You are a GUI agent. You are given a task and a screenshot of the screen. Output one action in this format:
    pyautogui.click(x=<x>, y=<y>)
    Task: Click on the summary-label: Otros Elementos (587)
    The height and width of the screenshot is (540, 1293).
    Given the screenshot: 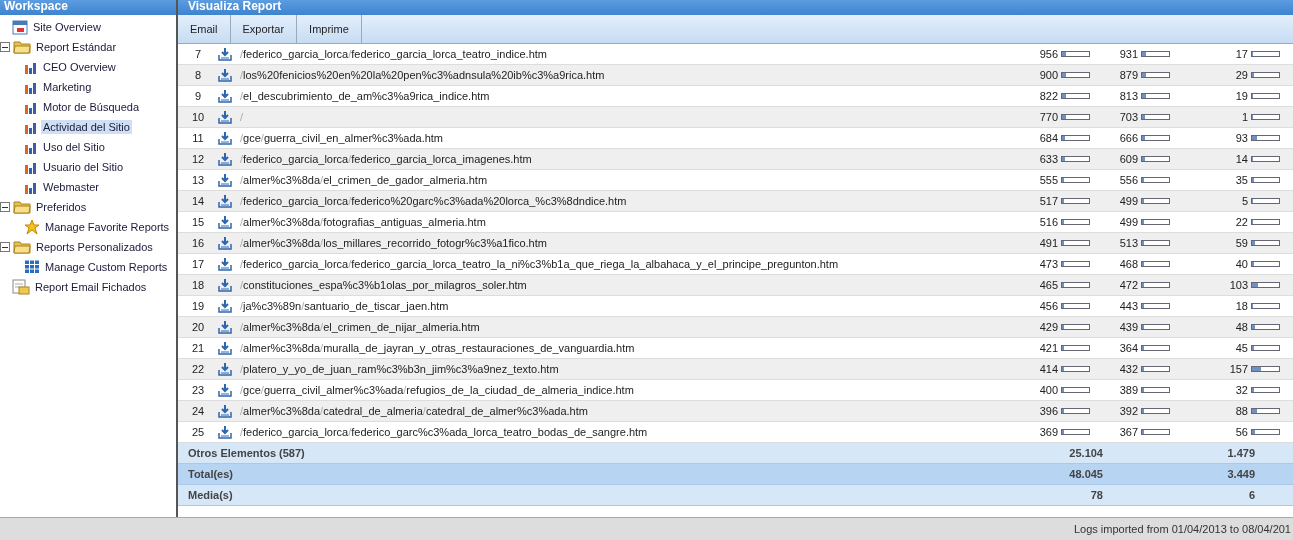 What is the action you would take?
    pyautogui.click(x=246, y=453)
    